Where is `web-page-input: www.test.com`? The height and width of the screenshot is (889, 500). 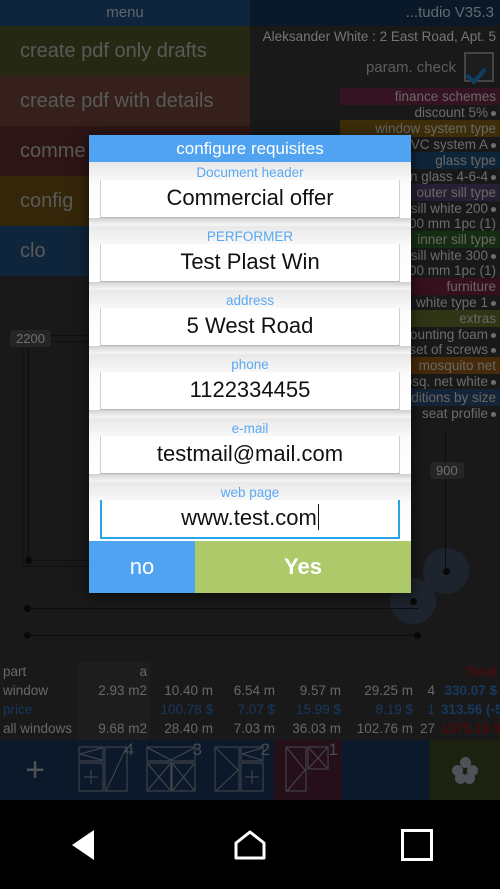 web-page-input: www.test.com is located at coordinates (250, 519).